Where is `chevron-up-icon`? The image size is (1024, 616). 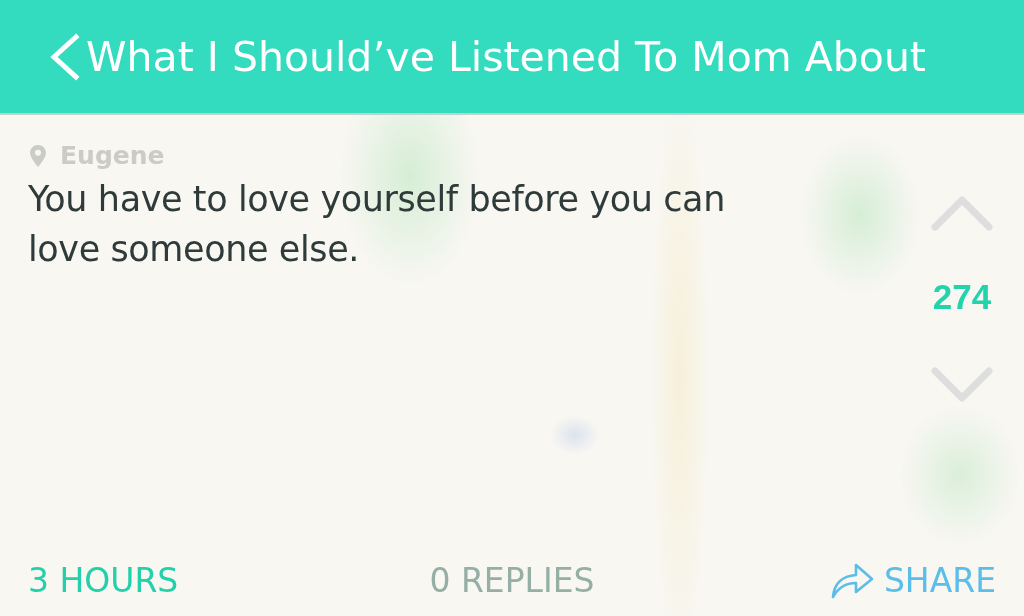 chevron-up-icon is located at coordinates (962, 213).